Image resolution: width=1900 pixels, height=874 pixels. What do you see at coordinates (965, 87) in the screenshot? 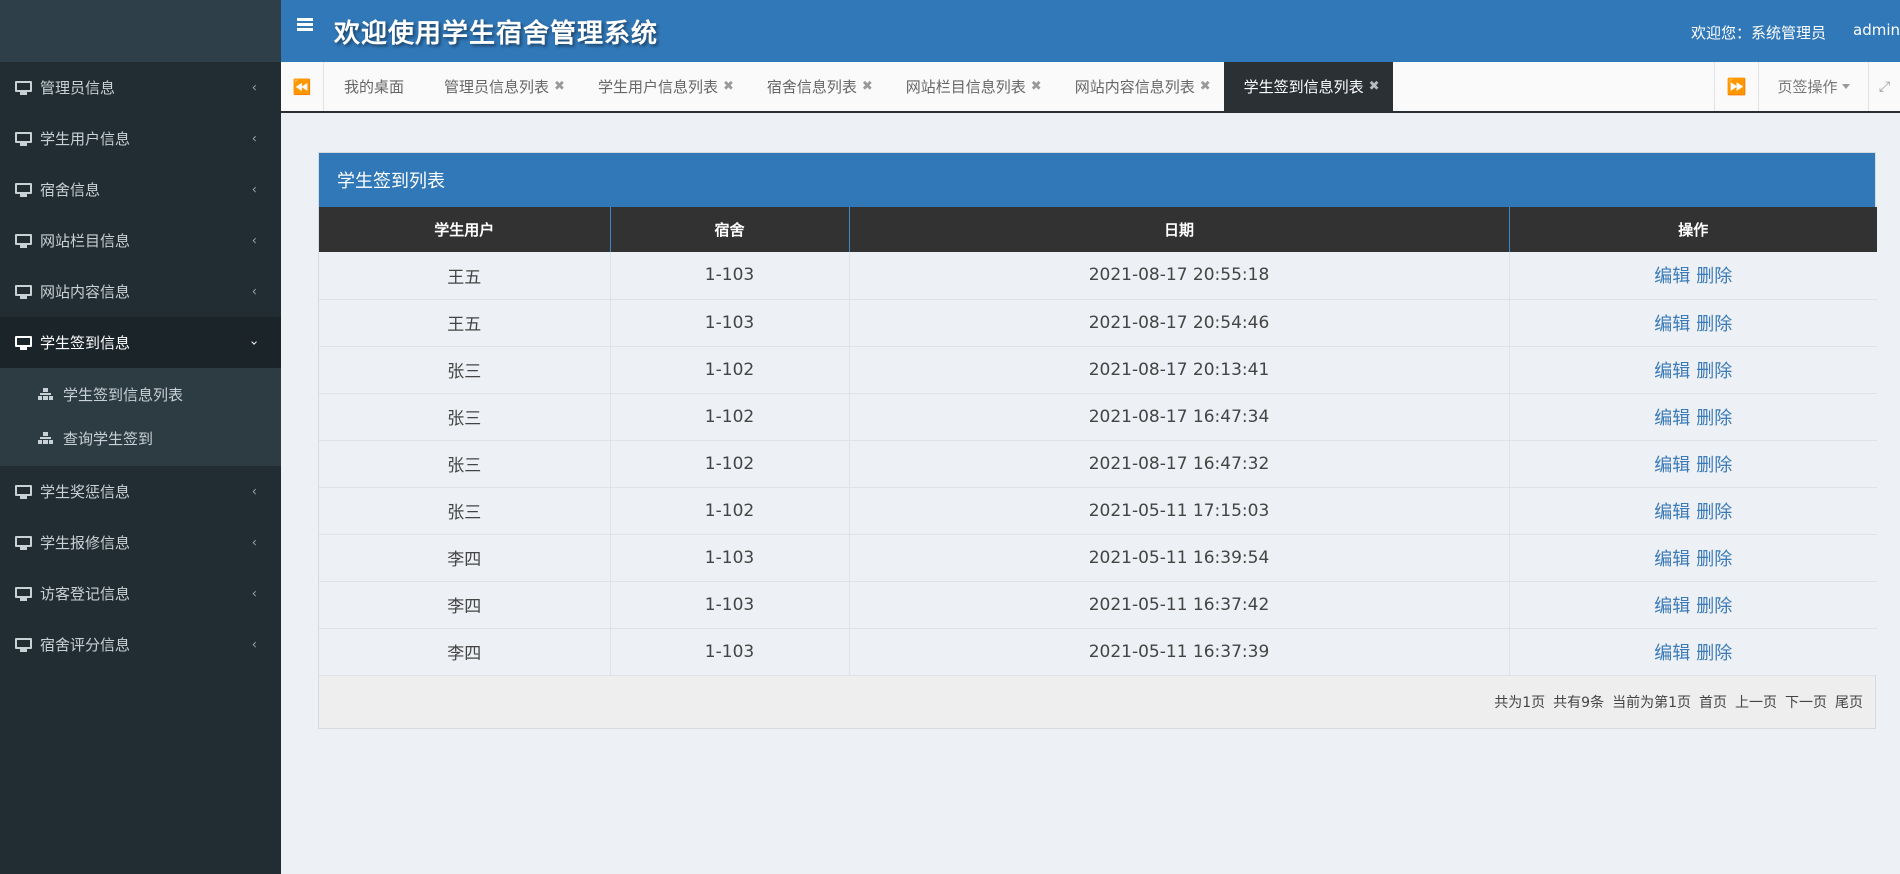
I see `tab-label: 网站栏目信息列表` at bounding box center [965, 87].